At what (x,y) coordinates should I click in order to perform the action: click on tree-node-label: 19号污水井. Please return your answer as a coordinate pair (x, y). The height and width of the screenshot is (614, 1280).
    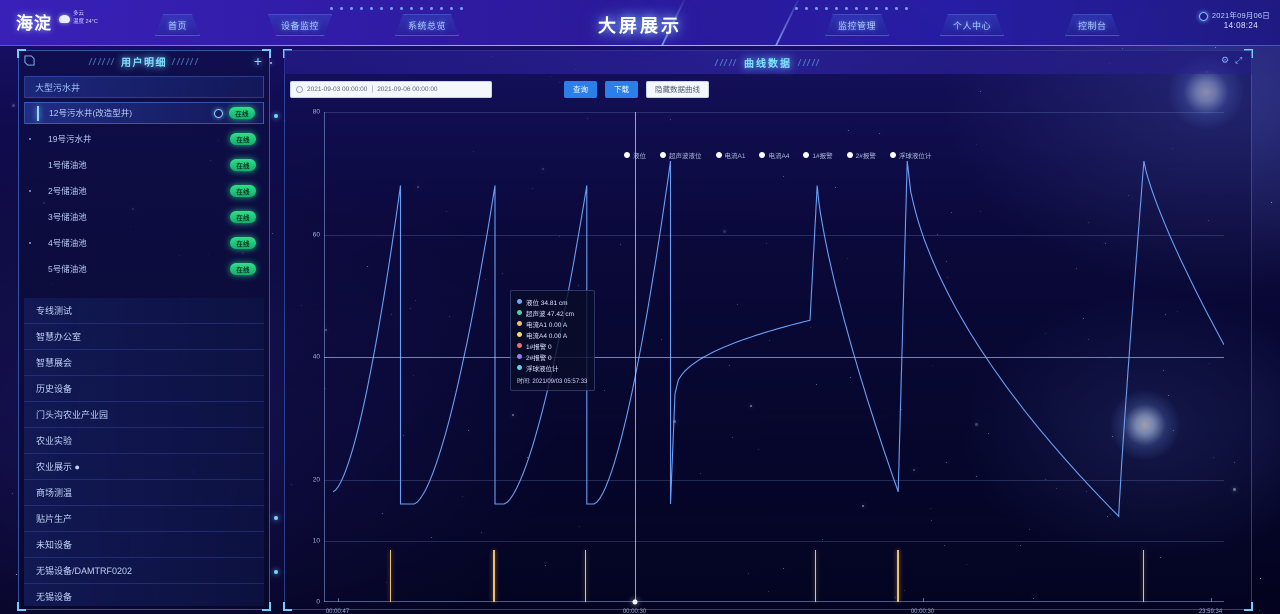
    Looking at the image, I should click on (70, 139).